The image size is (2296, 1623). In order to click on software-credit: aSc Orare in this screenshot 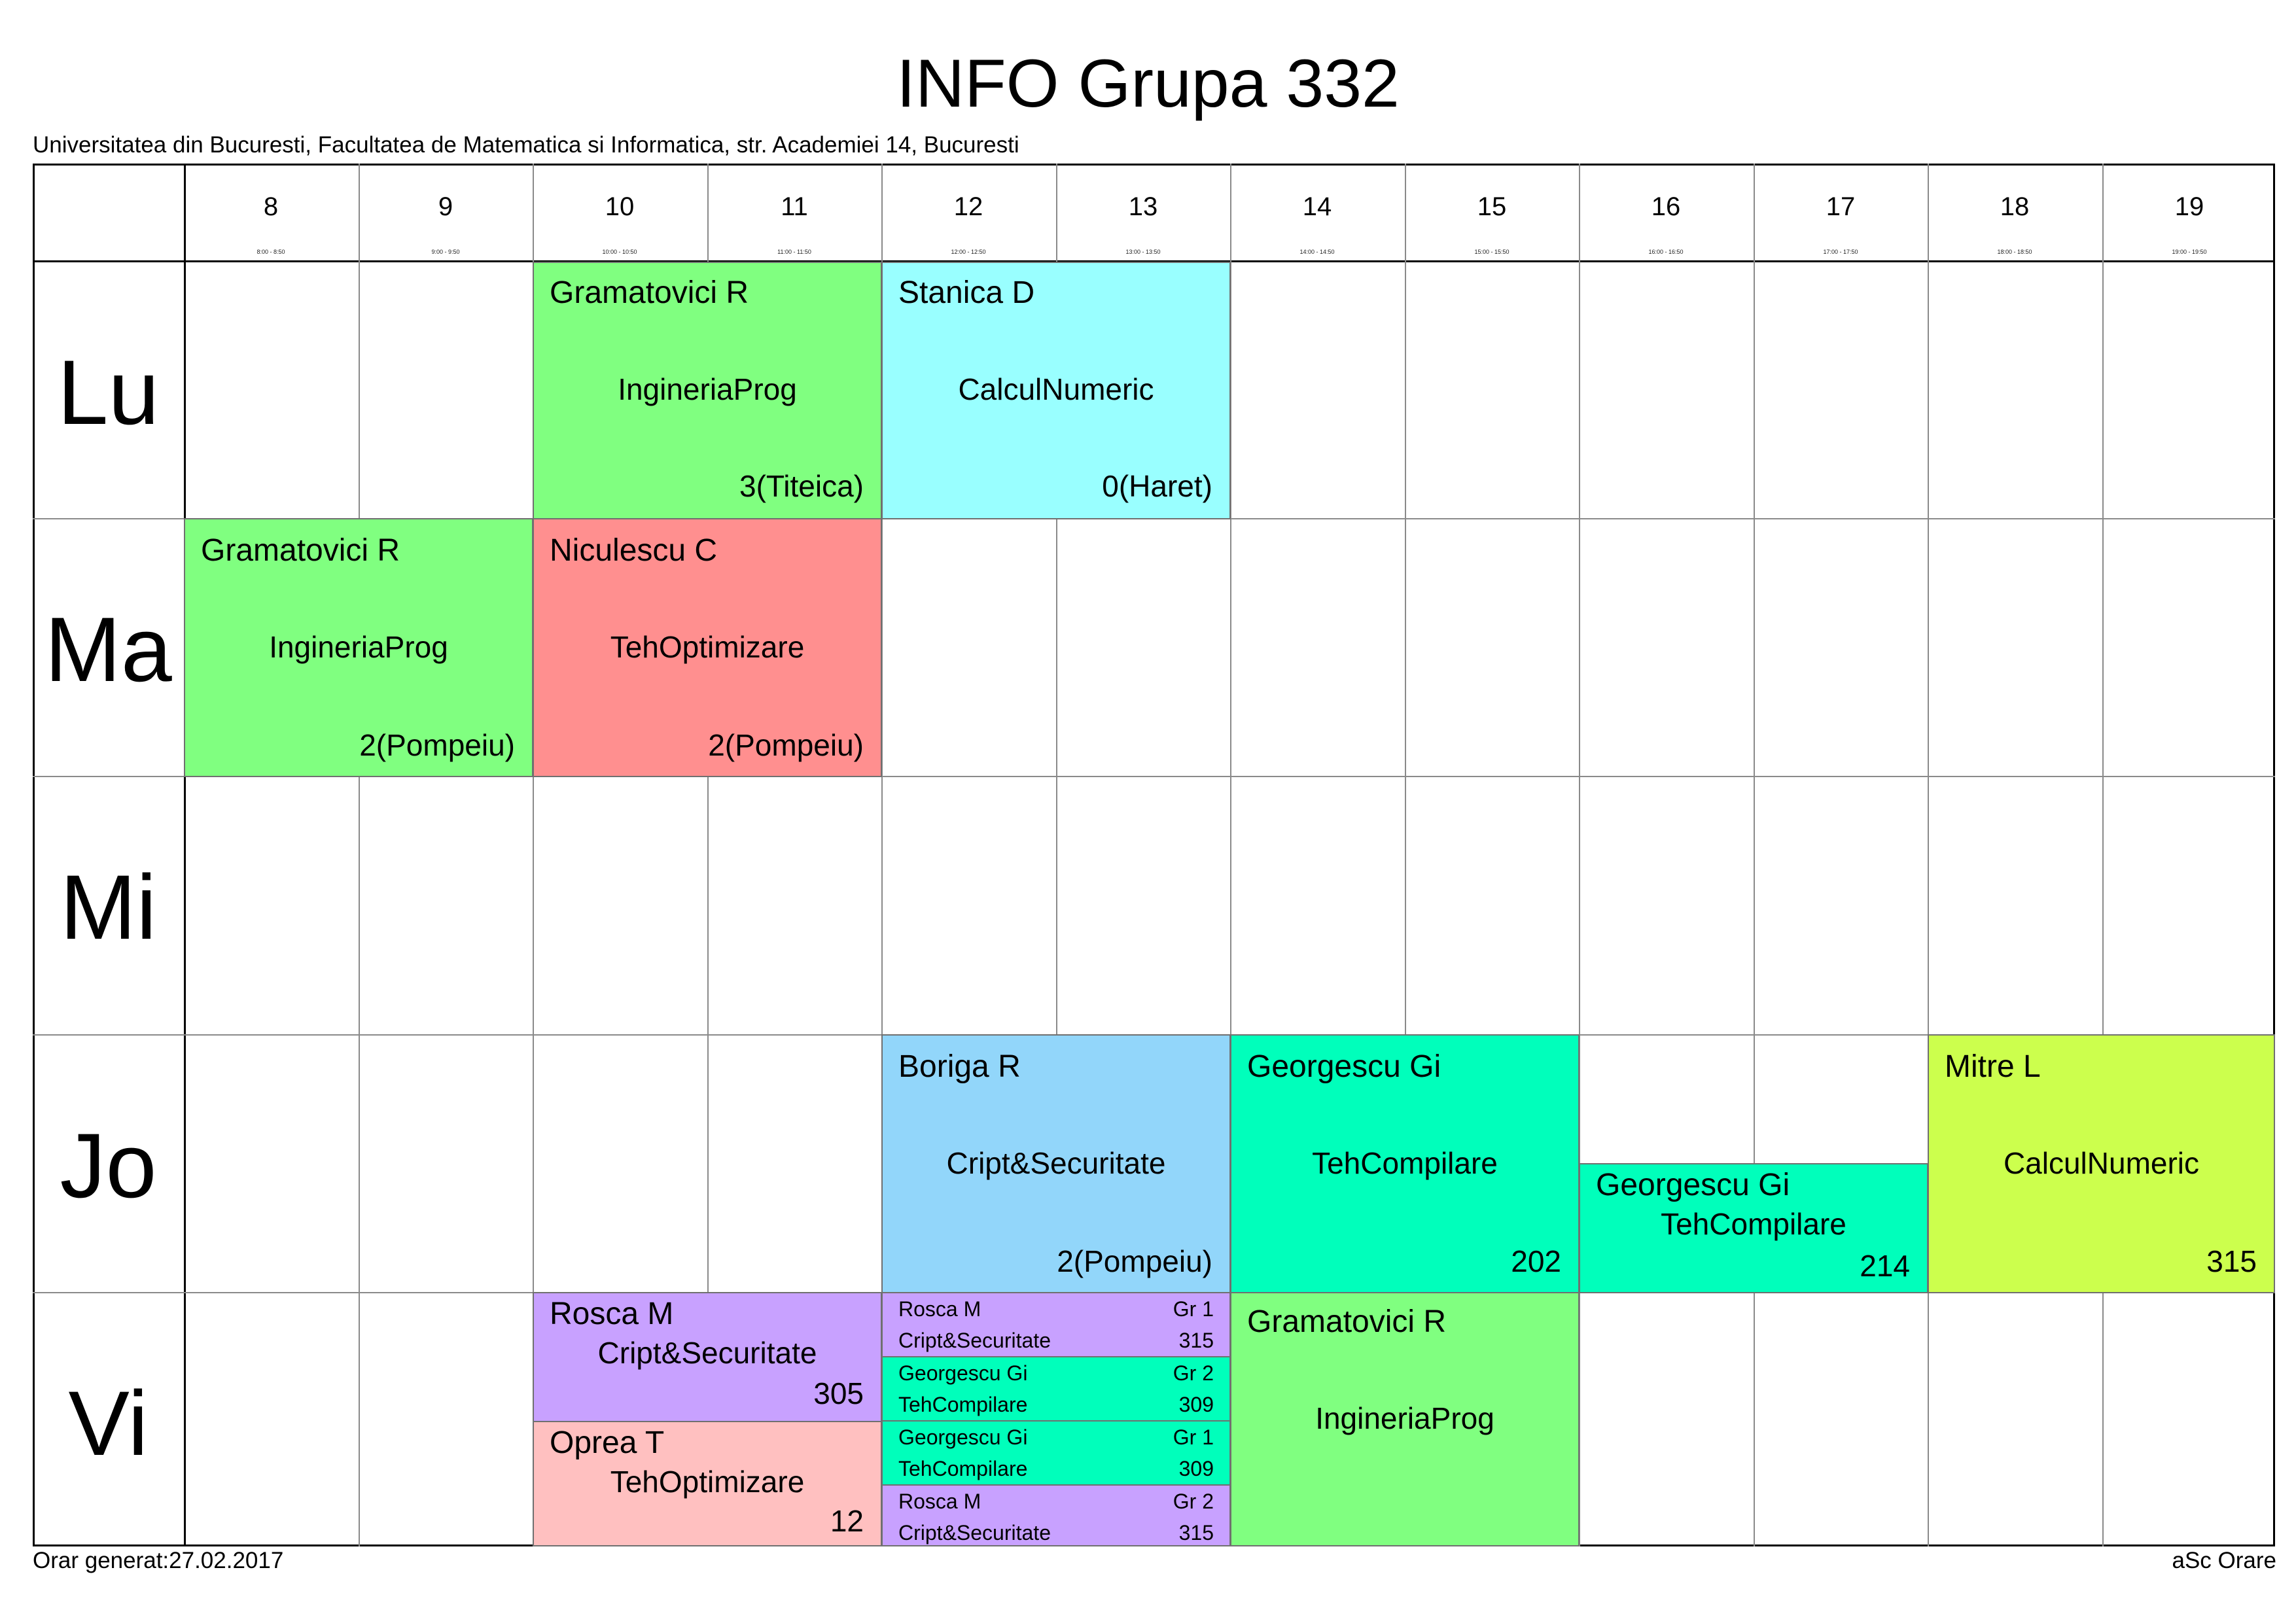, I will do `click(2224, 1561)`.